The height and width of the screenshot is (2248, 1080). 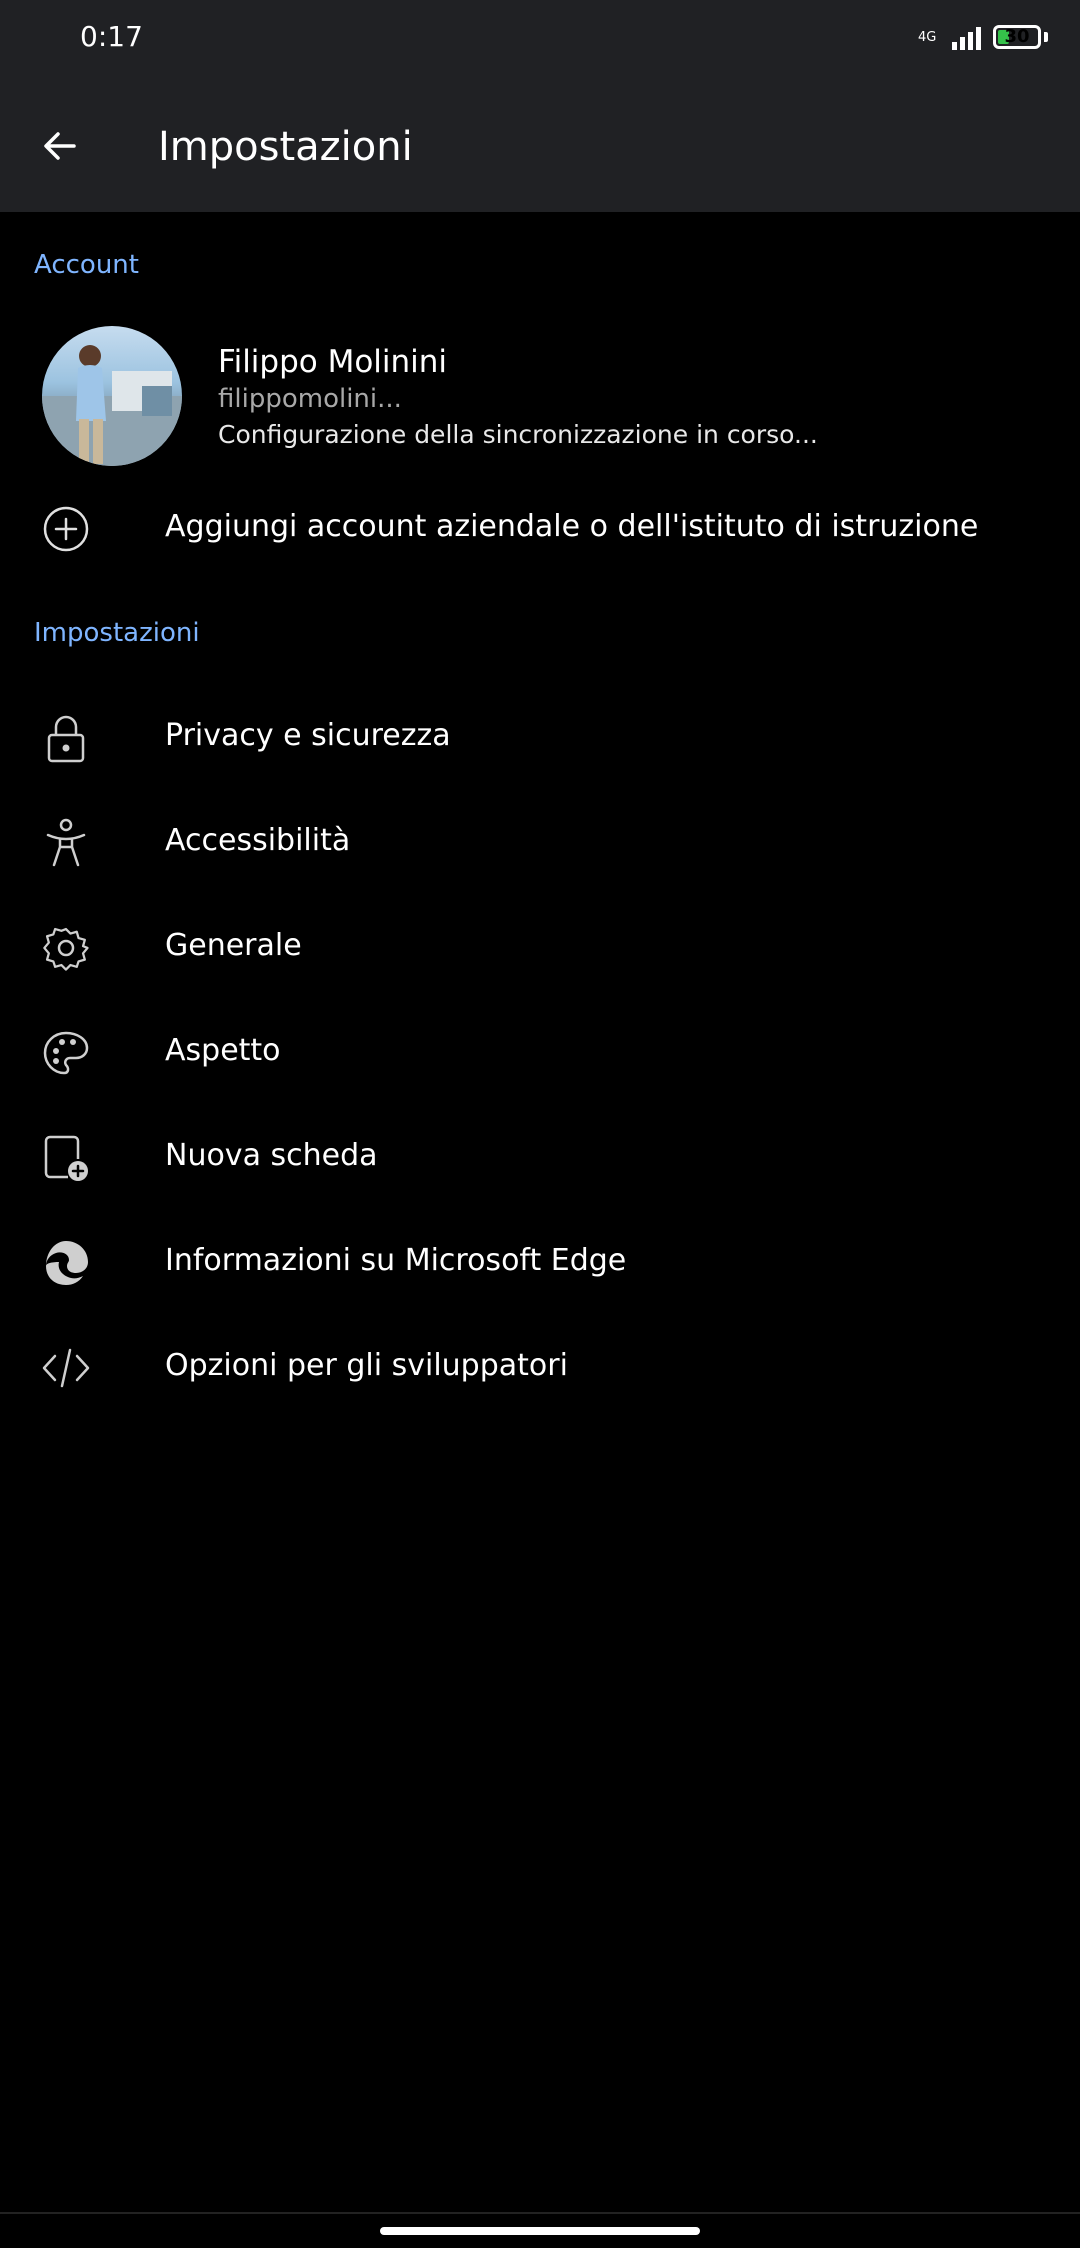 What do you see at coordinates (540, 738) in the screenshot?
I see `menu-item-privacy: Privacy e sicurezza` at bounding box center [540, 738].